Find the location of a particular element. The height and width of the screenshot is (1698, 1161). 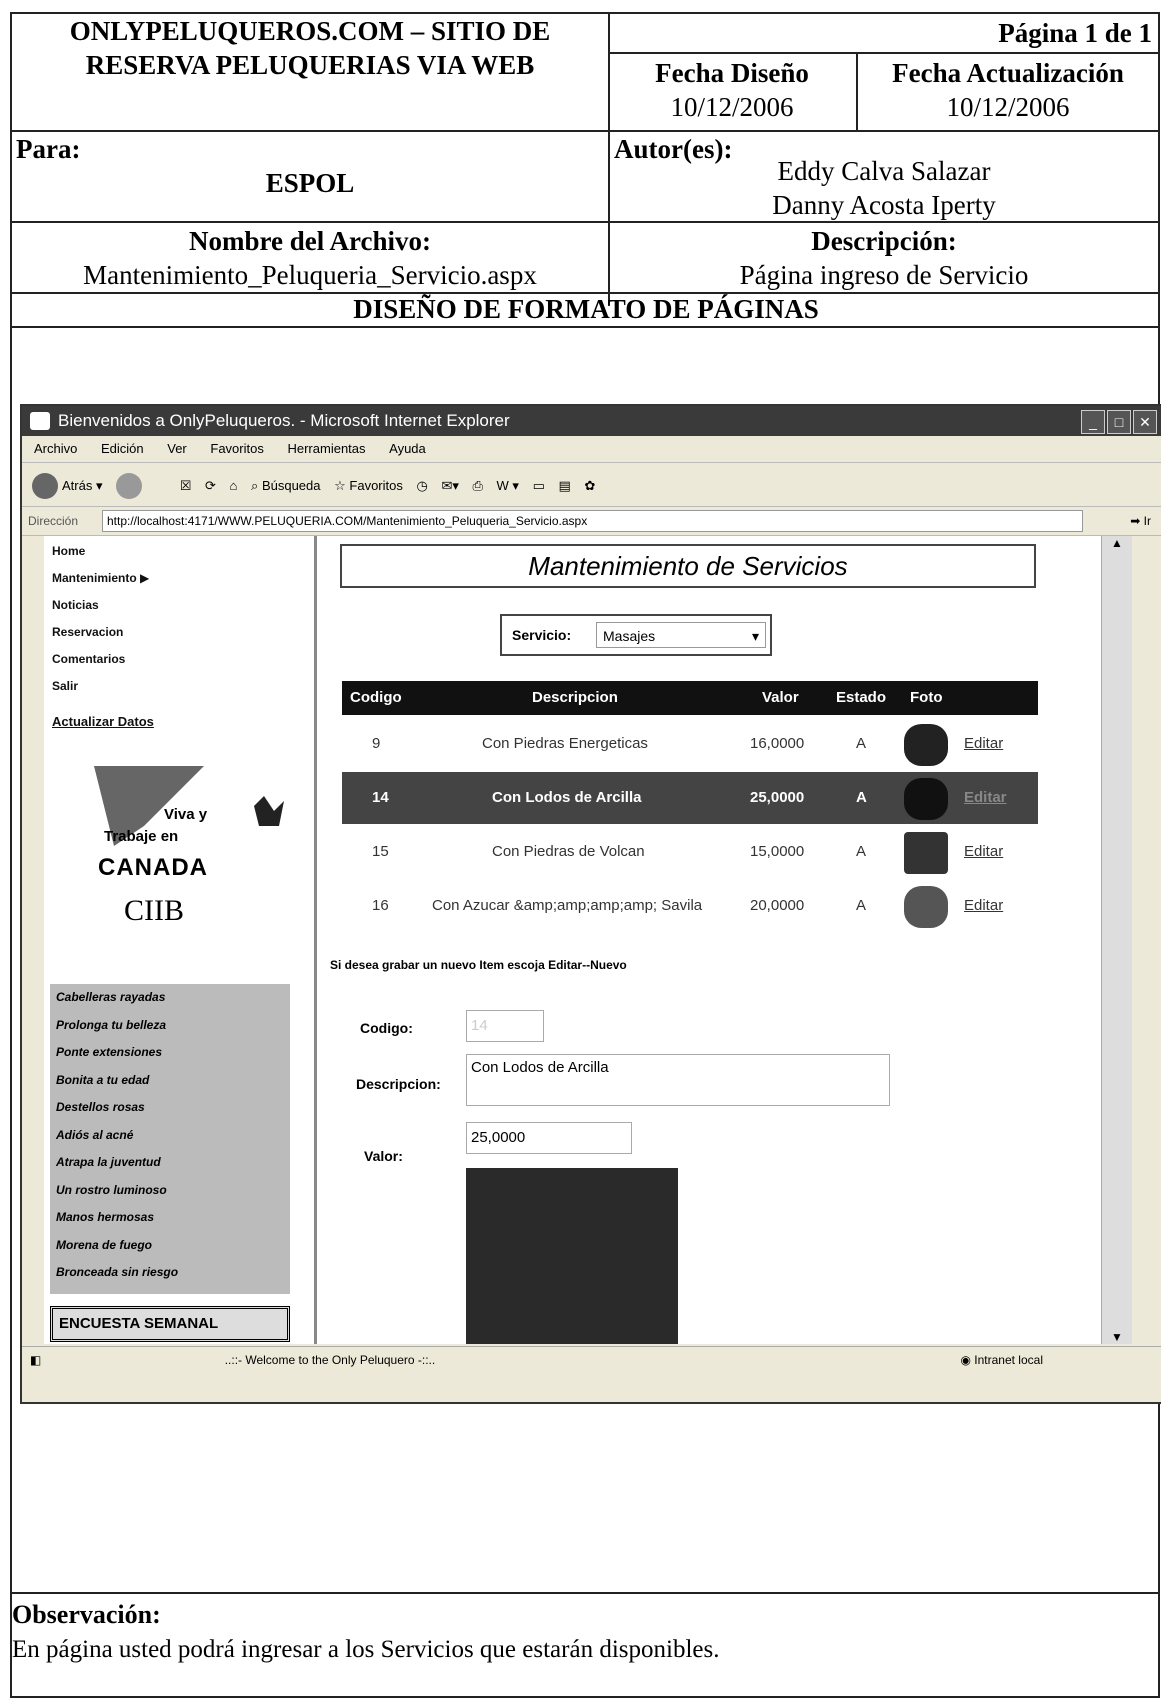

nav-mantenimiento: Mantenimiento ▶ is located at coordinates (183, 578).